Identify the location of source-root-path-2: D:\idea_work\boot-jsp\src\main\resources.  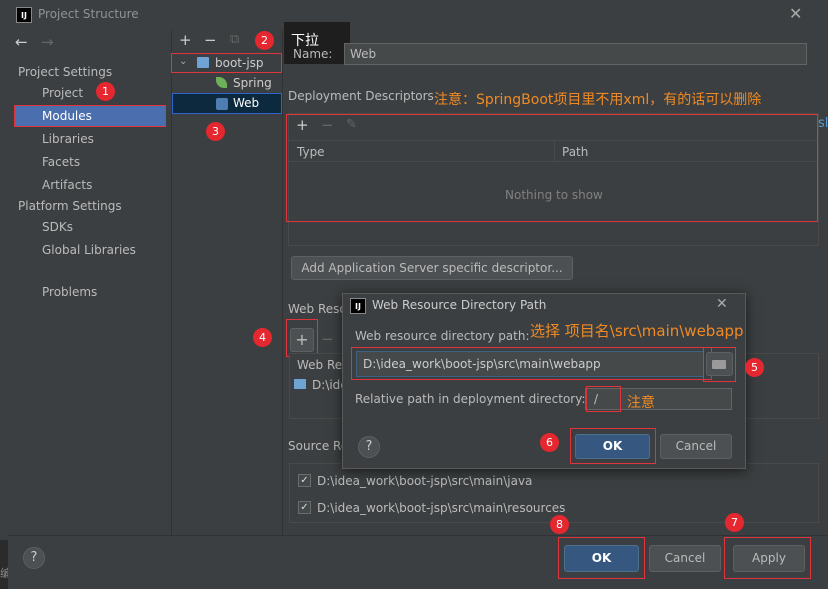
(441, 508).